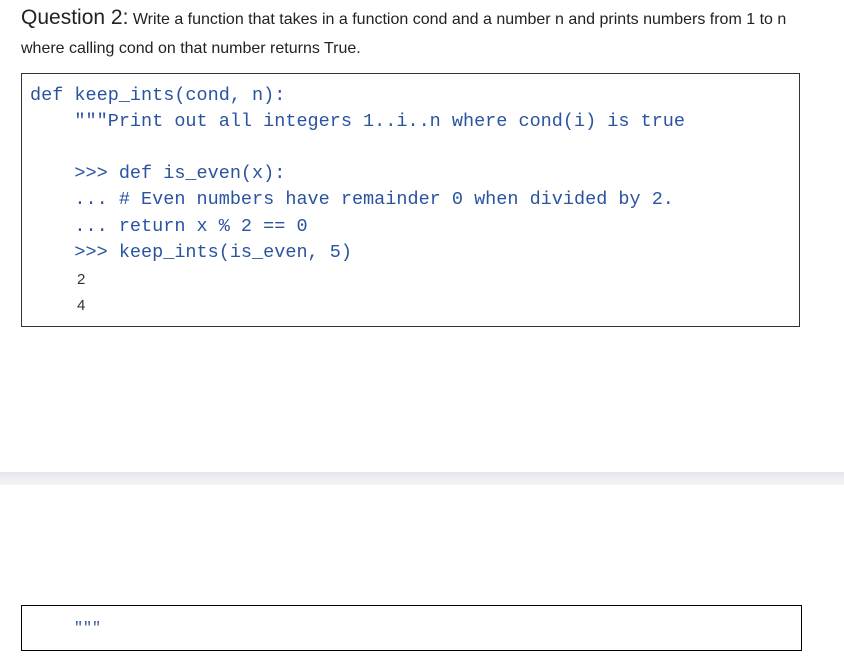 Image resolution: width=844 pixels, height=665 pixels. What do you see at coordinates (81, 279) in the screenshot?
I see `output-line: 2` at bounding box center [81, 279].